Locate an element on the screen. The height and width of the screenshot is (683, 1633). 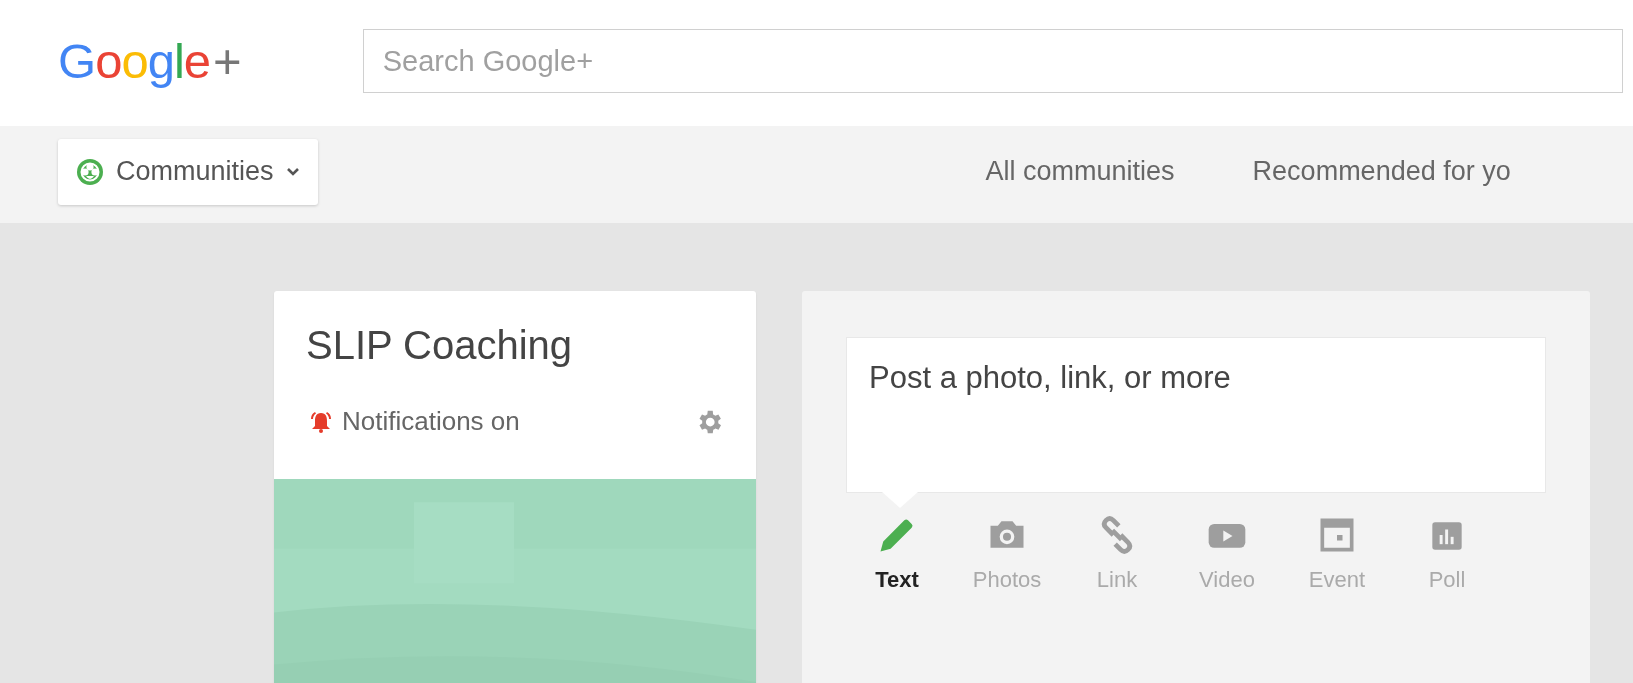
communities-icon is located at coordinates (90, 171).